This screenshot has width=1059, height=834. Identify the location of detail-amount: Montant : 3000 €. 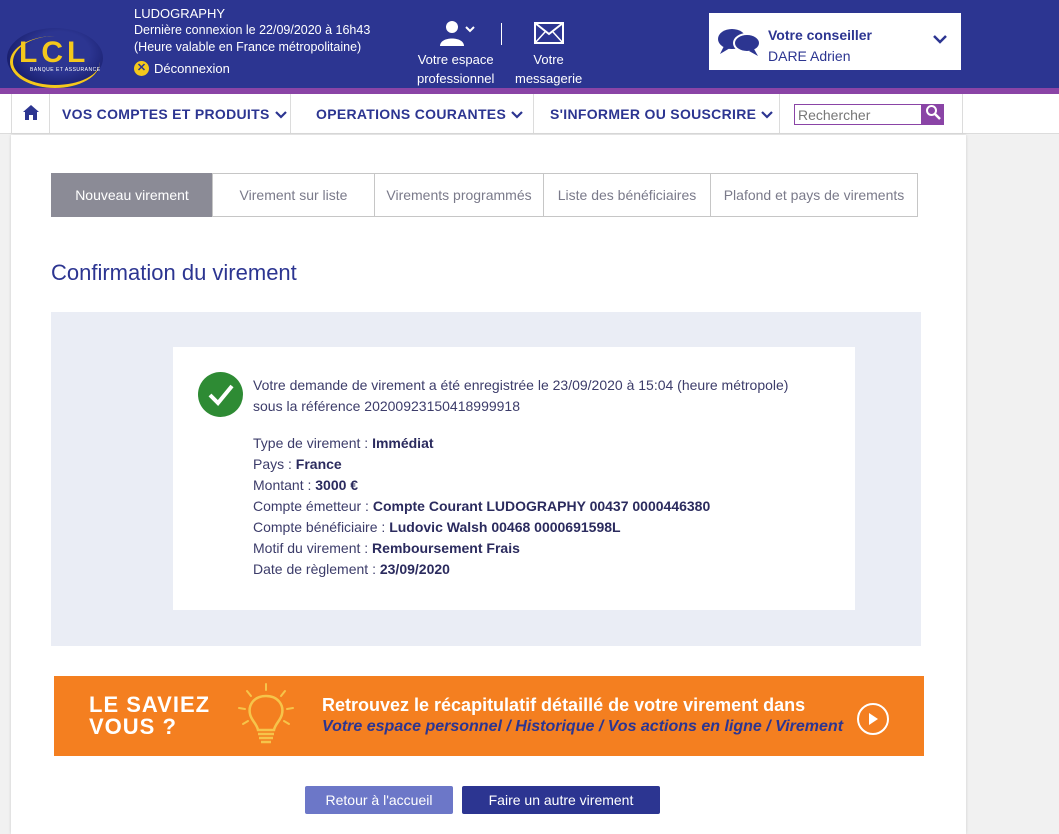
(306, 485).